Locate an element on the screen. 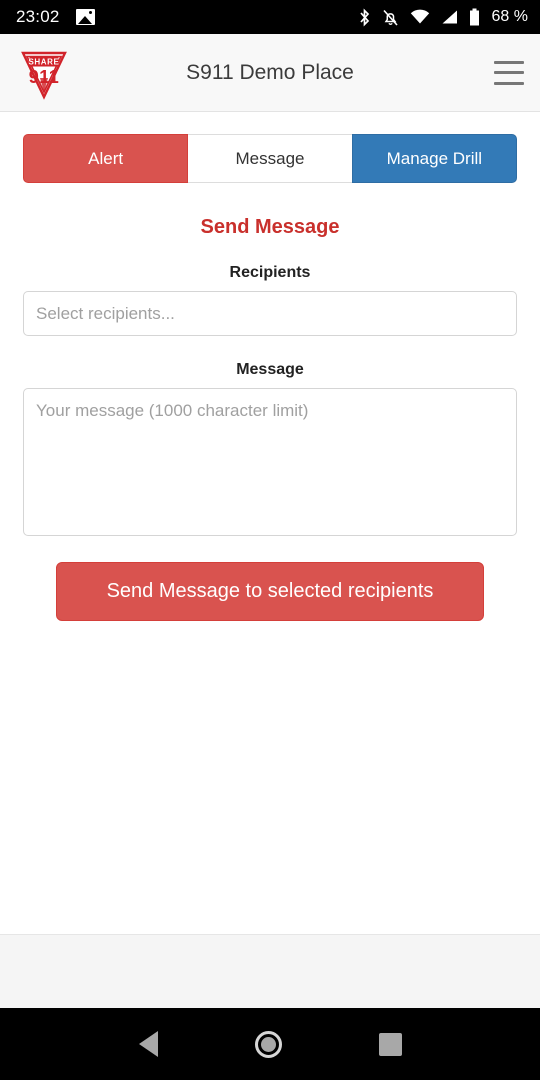  svg-text: SHARE is located at coordinates (43, 61).